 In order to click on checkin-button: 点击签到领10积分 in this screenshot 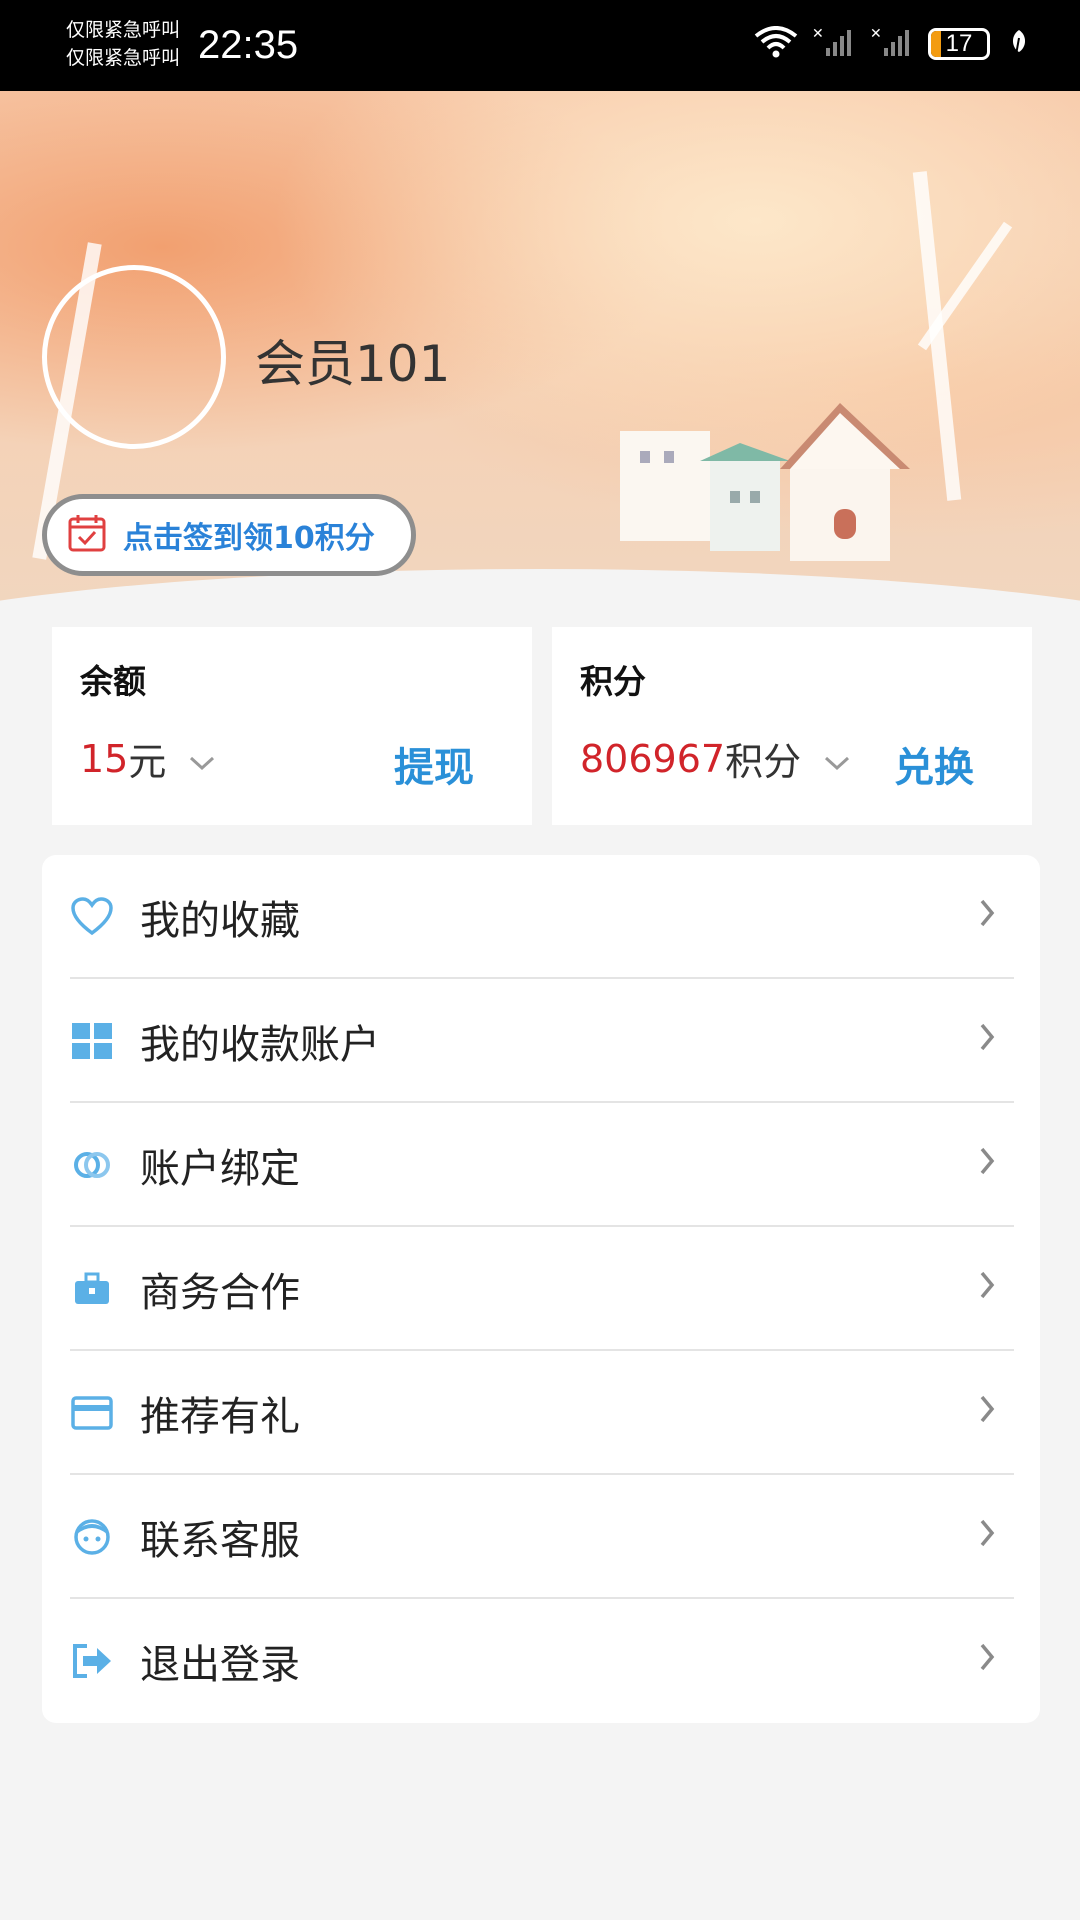, I will do `click(229, 535)`.